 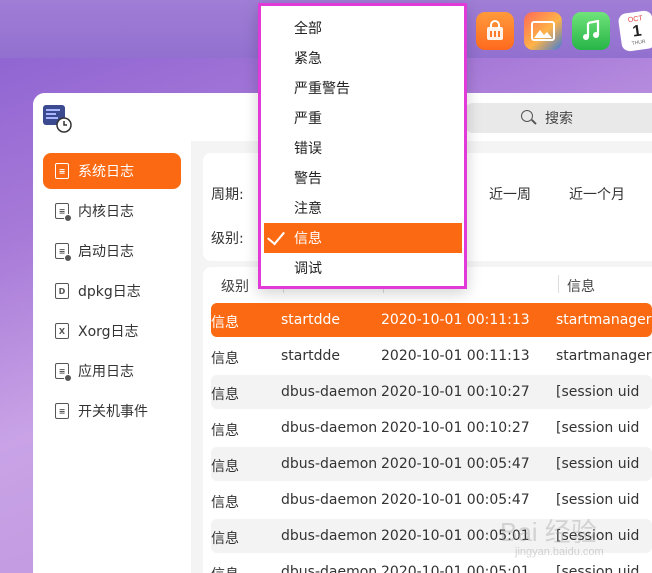 I want to click on menu-item-error: 错误, so click(x=363, y=148).